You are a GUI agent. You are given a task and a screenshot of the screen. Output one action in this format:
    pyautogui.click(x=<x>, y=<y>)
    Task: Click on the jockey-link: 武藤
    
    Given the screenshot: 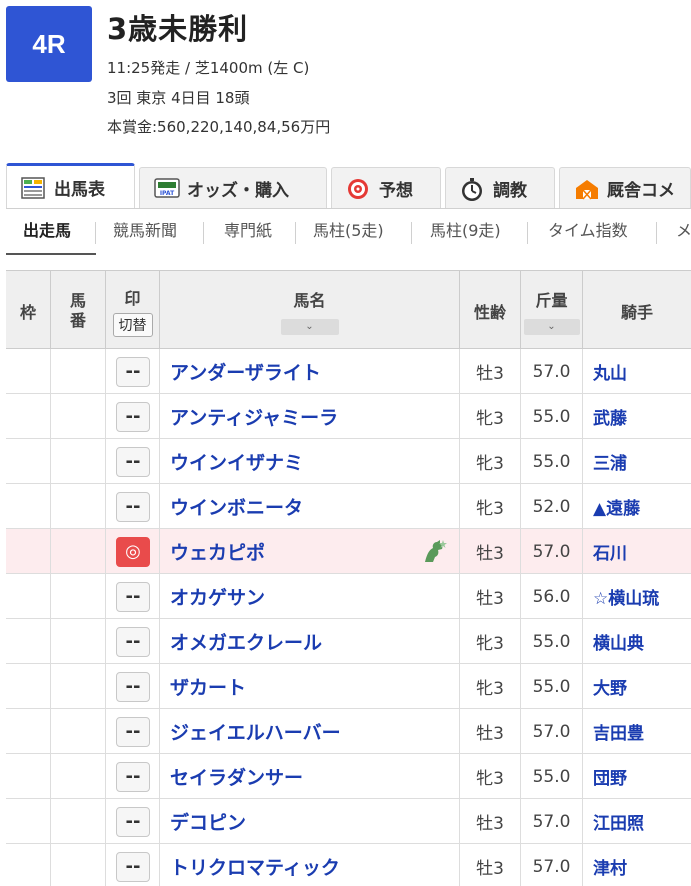 What is the action you would take?
    pyautogui.click(x=610, y=416)
    